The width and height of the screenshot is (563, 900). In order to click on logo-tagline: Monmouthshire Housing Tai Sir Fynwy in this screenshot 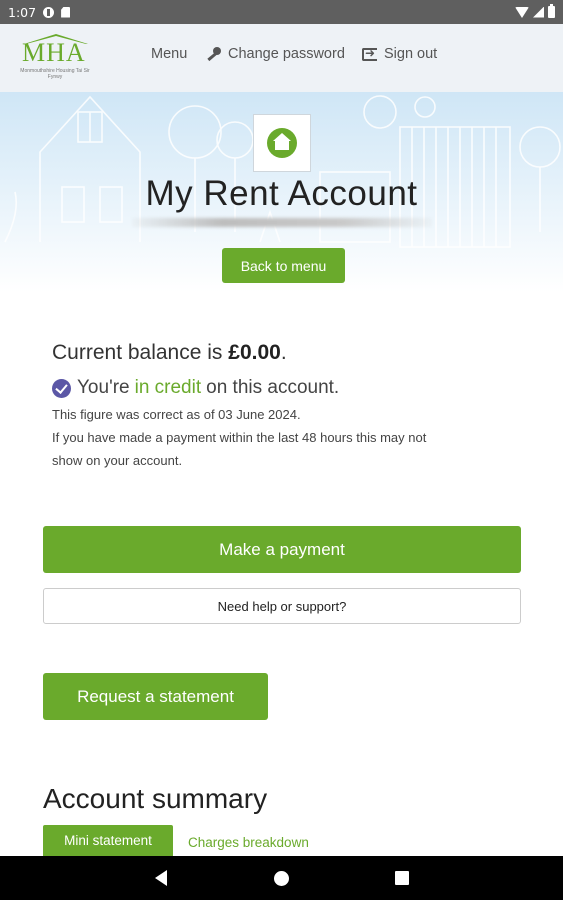, I will do `click(55, 74)`.